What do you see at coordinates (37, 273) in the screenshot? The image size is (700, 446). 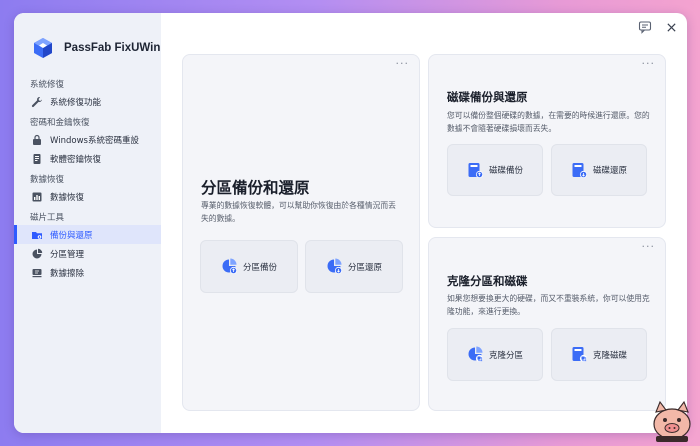 I see `eraser-icon` at bounding box center [37, 273].